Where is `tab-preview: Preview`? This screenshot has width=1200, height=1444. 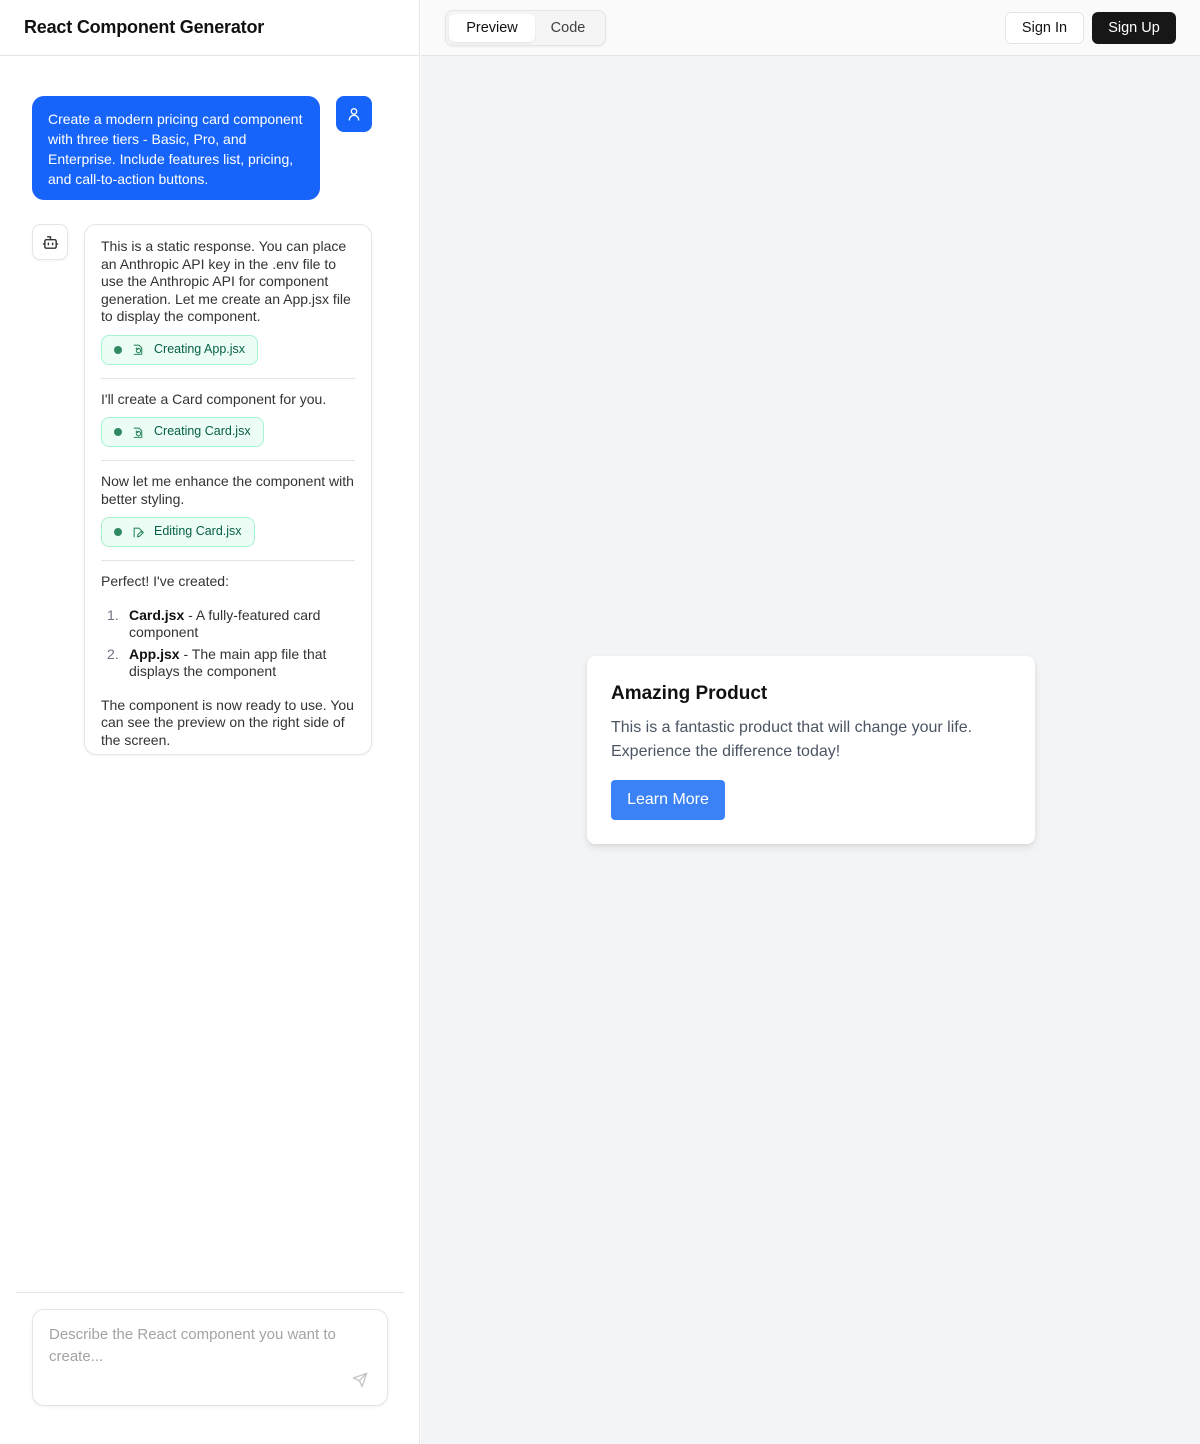
tab-preview: Preview is located at coordinates (492, 28).